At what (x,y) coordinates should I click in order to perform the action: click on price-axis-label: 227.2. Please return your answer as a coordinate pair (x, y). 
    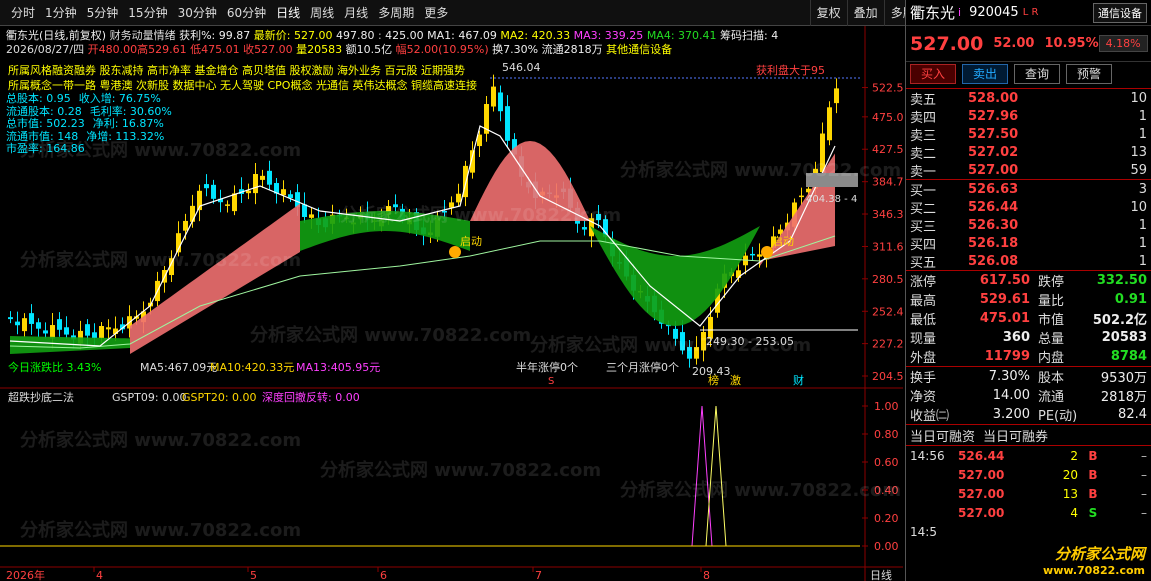
    Looking at the image, I should click on (887, 344).